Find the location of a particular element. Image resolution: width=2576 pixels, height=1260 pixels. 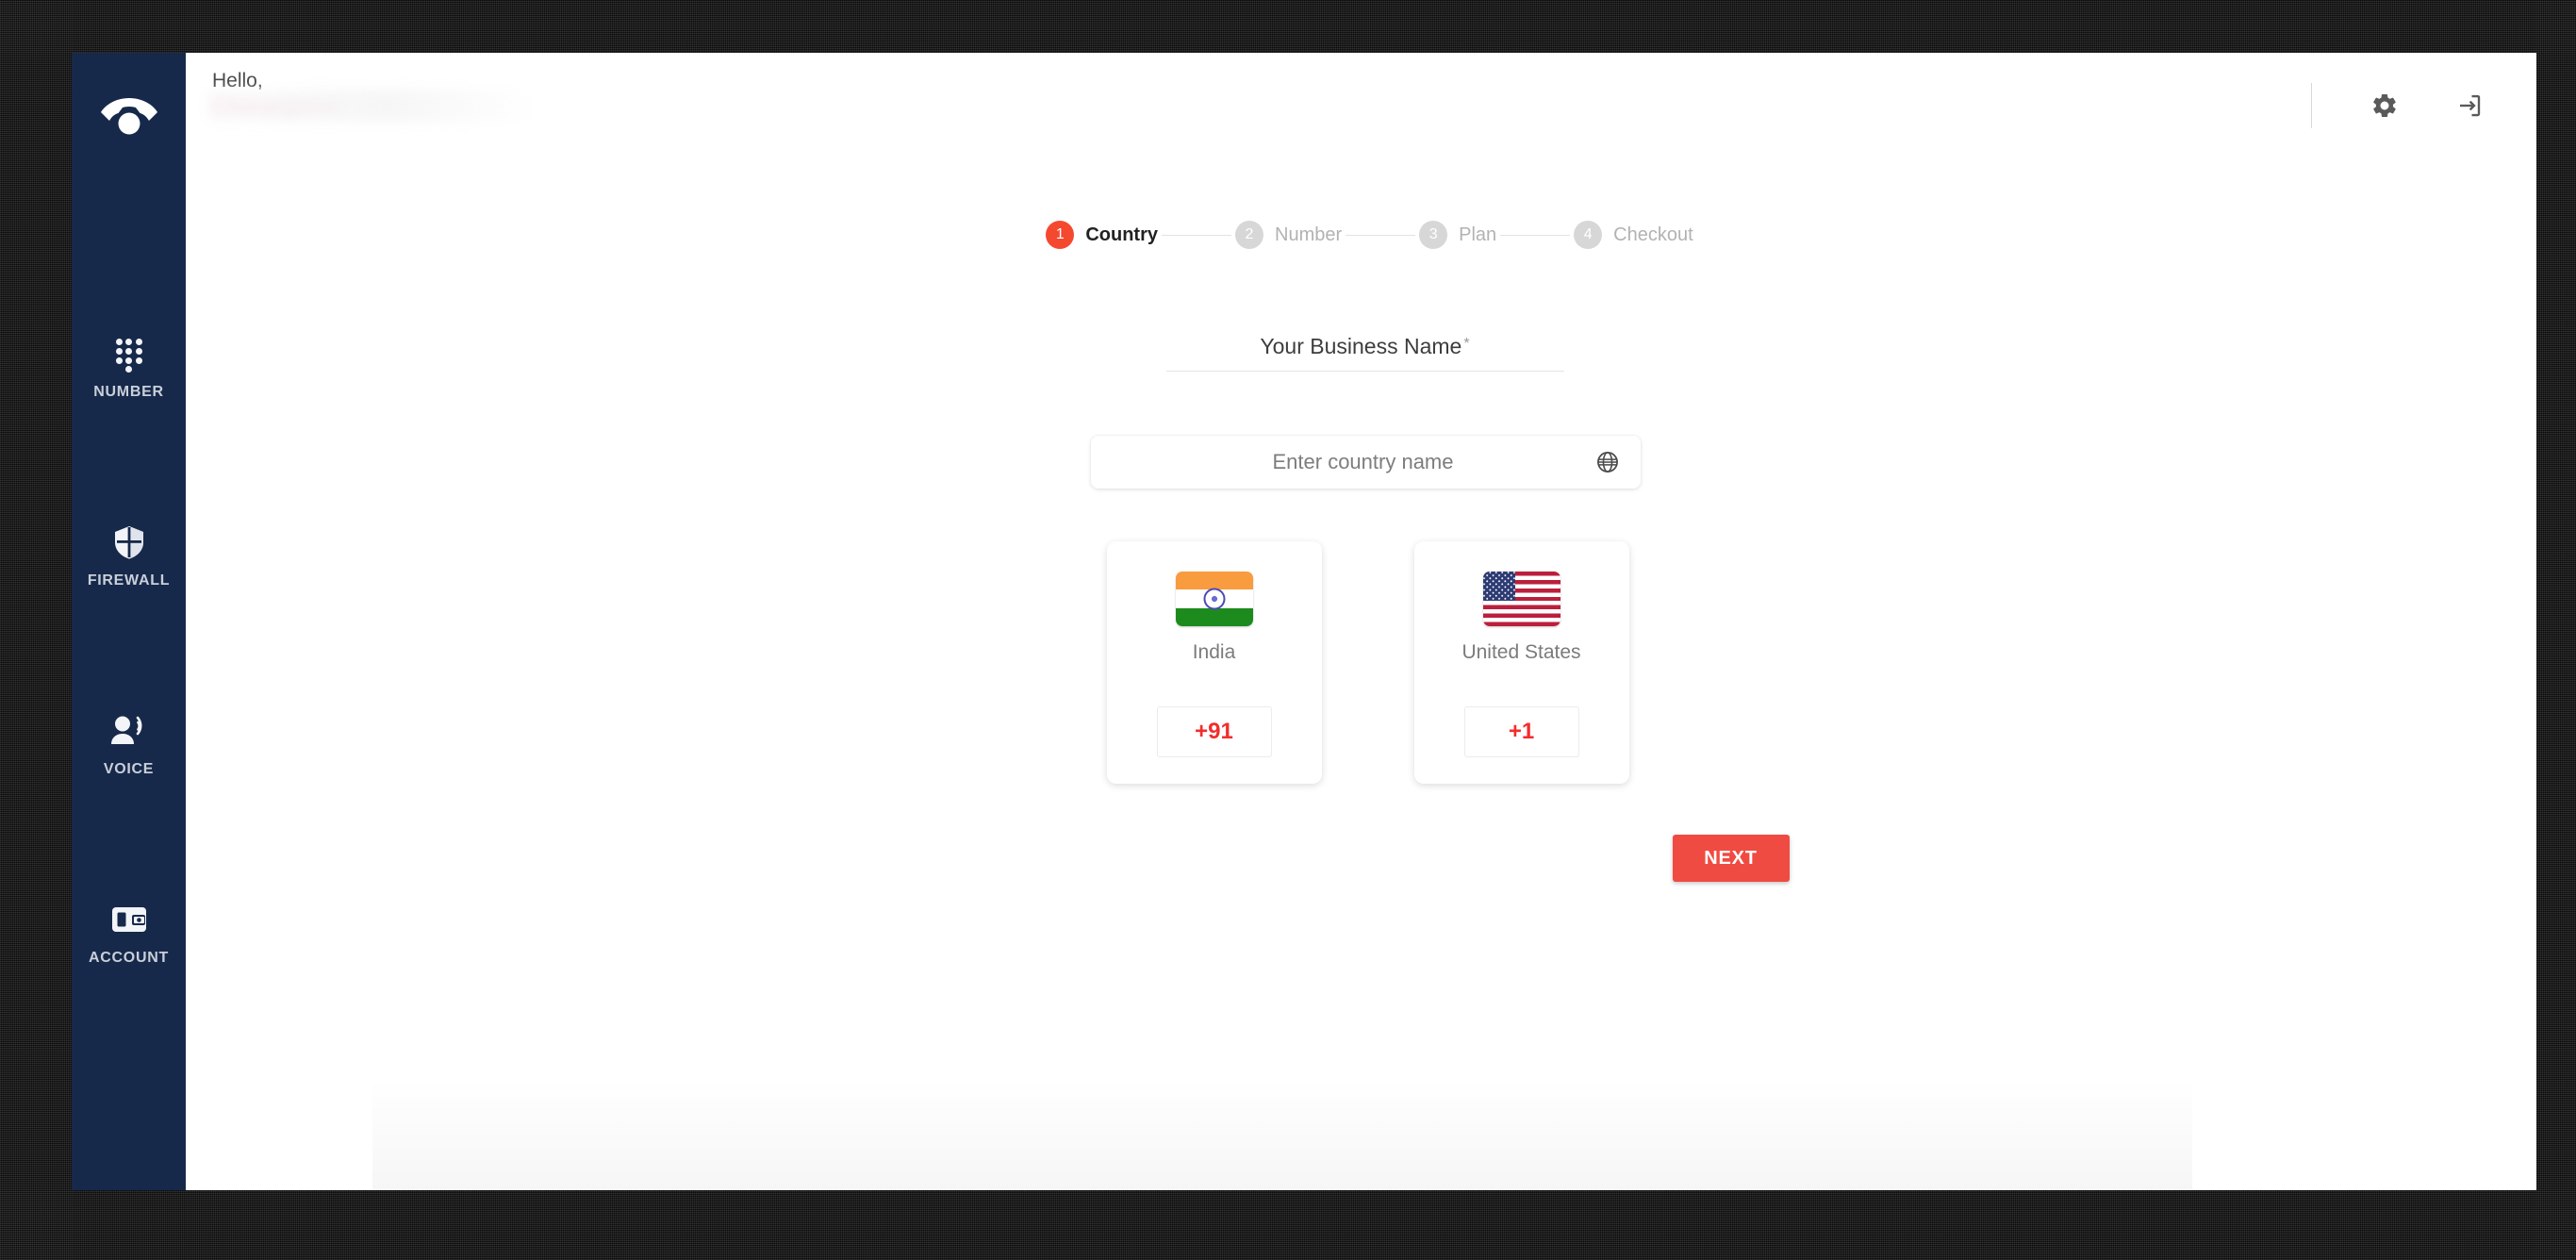

sidebar-item-label: NUMBER is located at coordinates (128, 392).